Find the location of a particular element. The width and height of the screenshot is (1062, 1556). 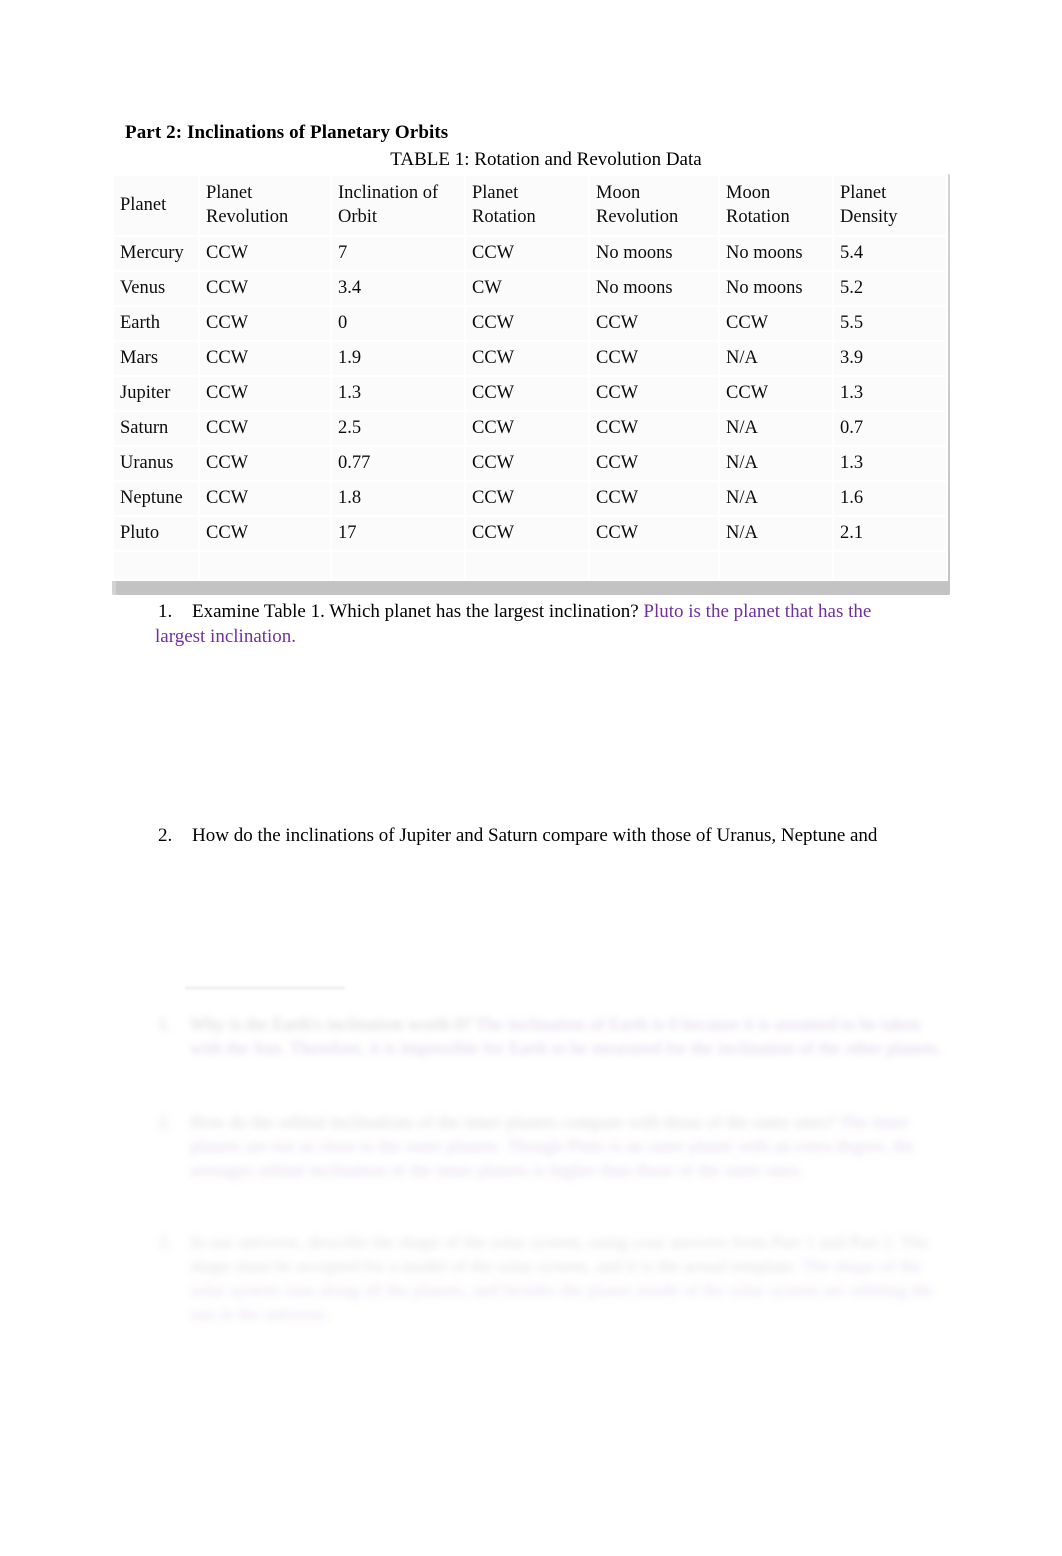

cell-planet-density: 1.6 is located at coordinates (890, 498).